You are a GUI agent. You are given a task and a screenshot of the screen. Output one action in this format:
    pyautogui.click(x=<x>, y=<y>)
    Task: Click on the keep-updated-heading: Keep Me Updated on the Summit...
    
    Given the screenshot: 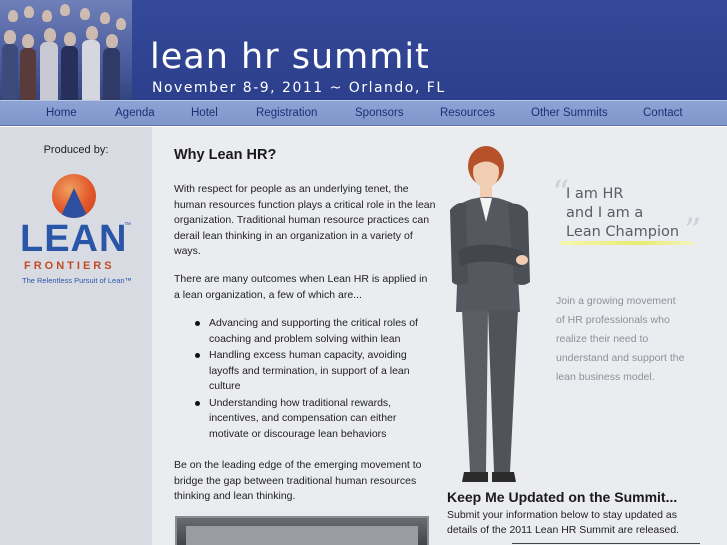 What is the action you would take?
    pyautogui.click(x=562, y=497)
    